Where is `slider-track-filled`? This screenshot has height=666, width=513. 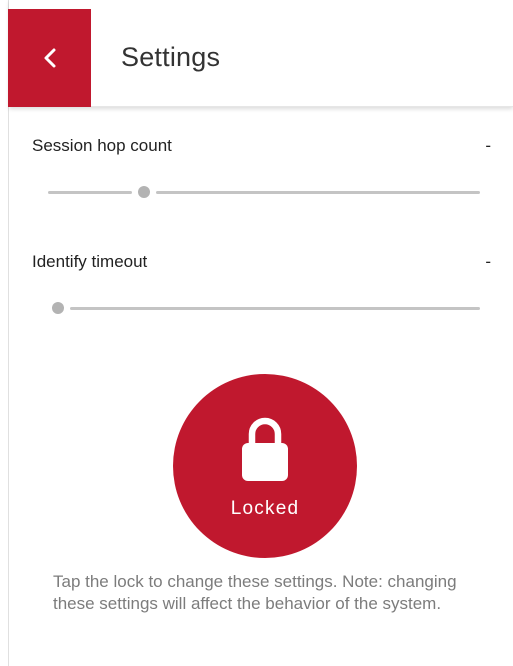 slider-track-filled is located at coordinates (90, 192).